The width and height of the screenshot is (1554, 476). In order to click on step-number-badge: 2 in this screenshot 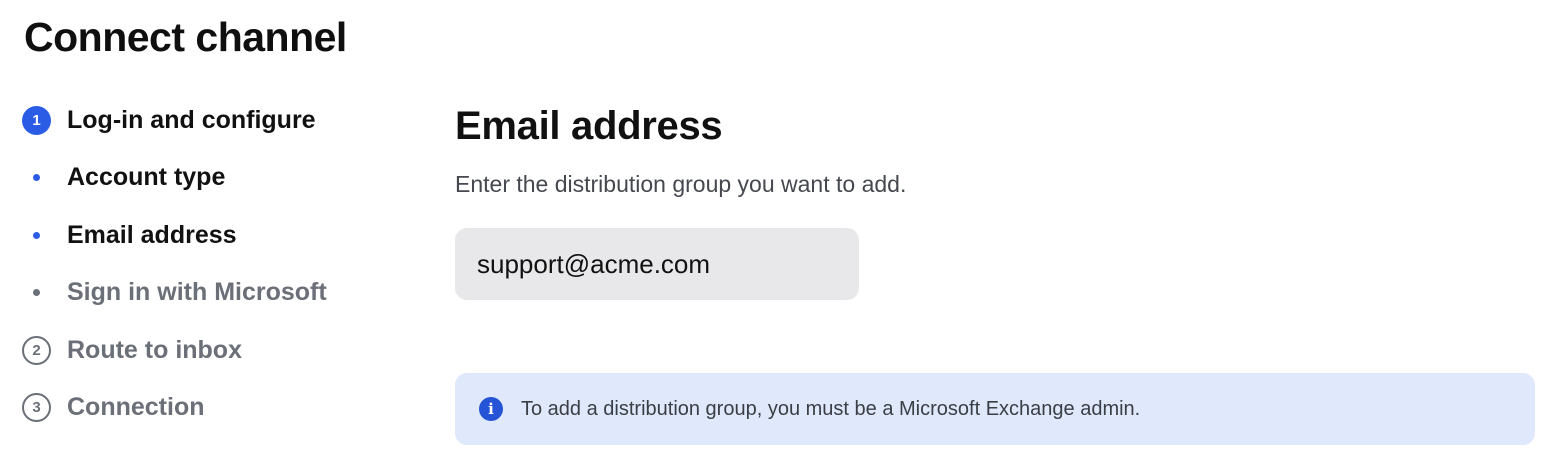, I will do `click(36, 350)`.